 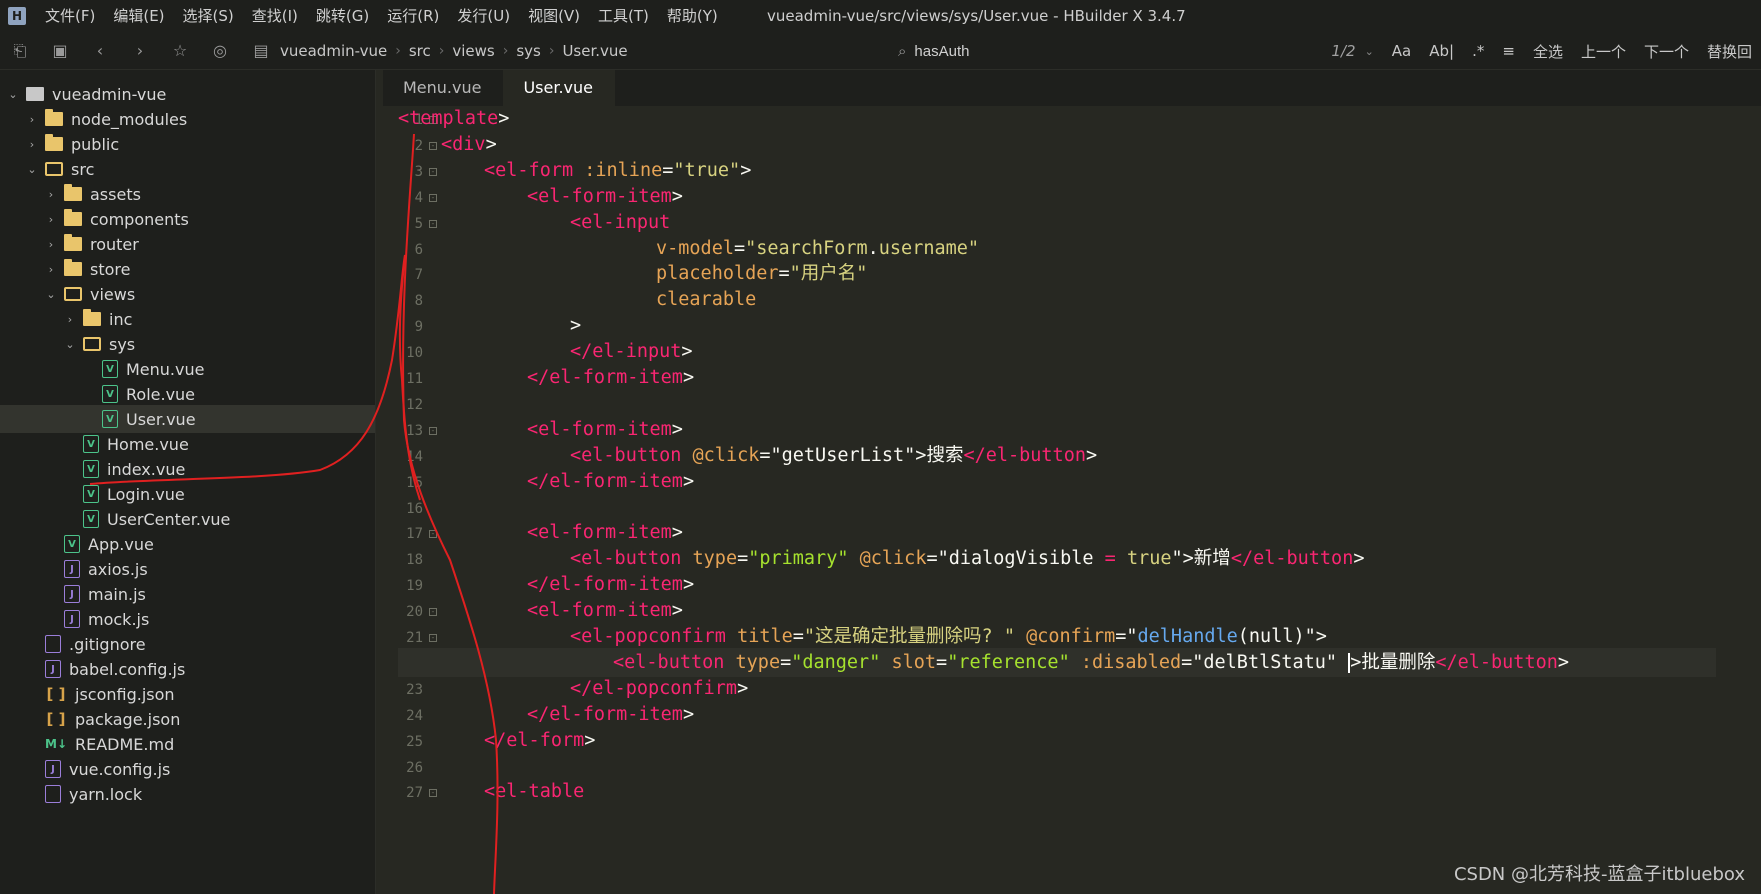 What do you see at coordinates (534, 222) in the screenshot?
I see `code-line: <el-input` at bounding box center [534, 222].